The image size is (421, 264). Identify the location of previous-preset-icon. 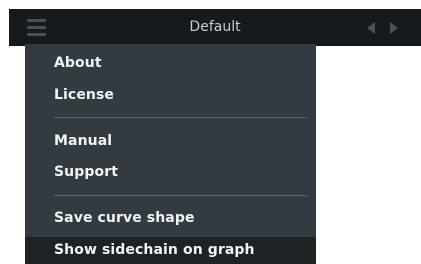
(371, 28).